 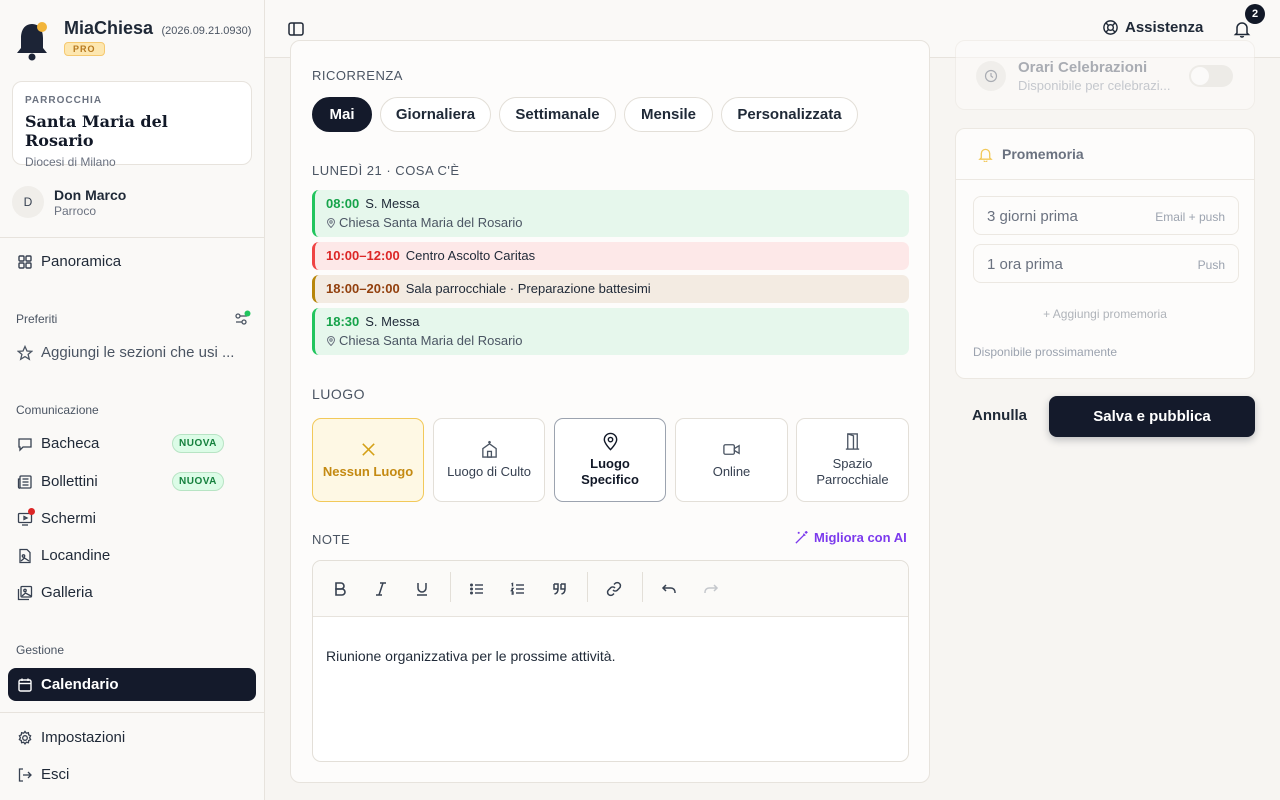 What do you see at coordinates (206, 31) in the screenshot?
I see `app-version: (2026.09.21.0930)` at bounding box center [206, 31].